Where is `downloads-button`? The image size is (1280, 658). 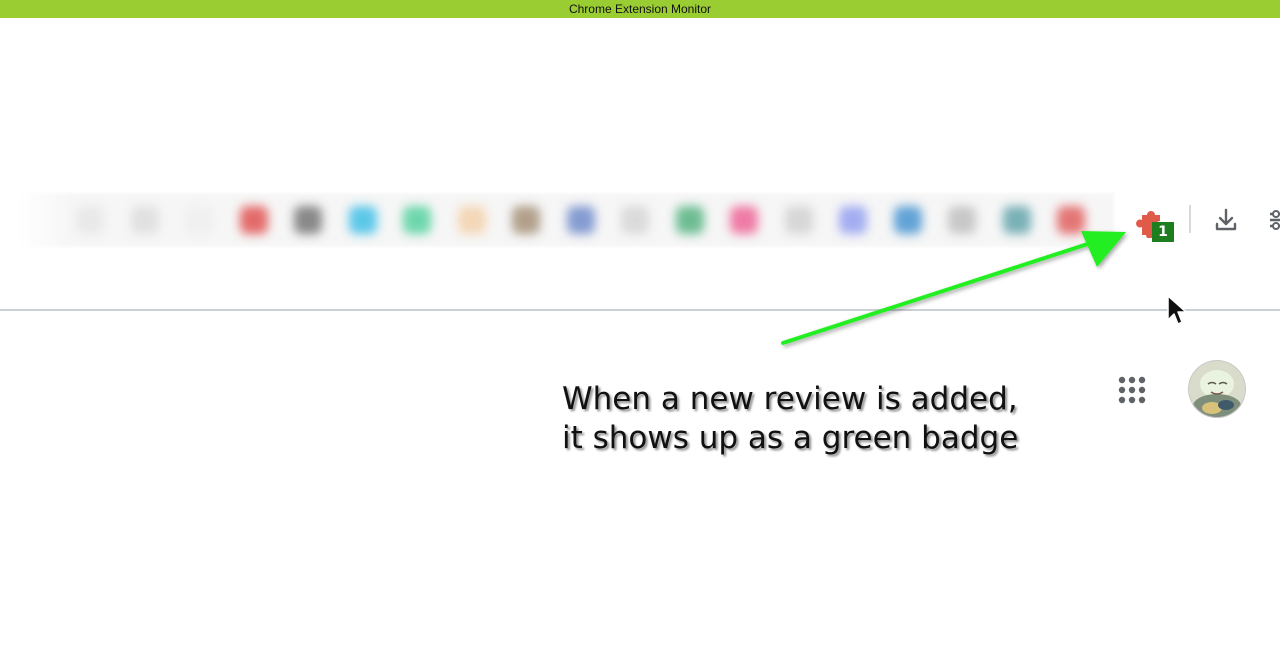 downloads-button is located at coordinates (1226, 220).